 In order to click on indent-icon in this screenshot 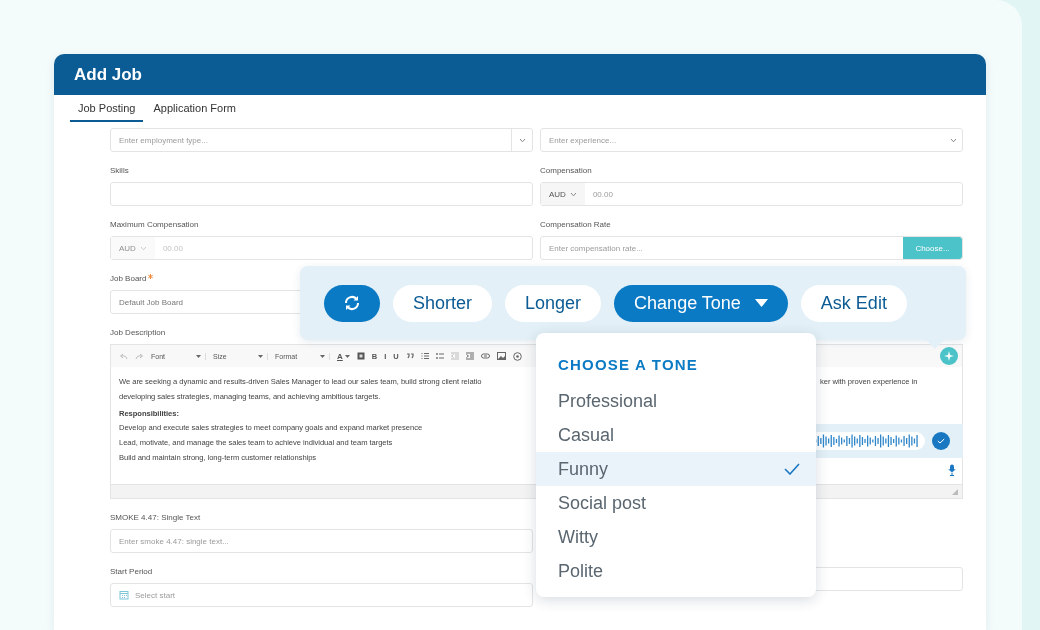, I will do `click(469, 356)`.